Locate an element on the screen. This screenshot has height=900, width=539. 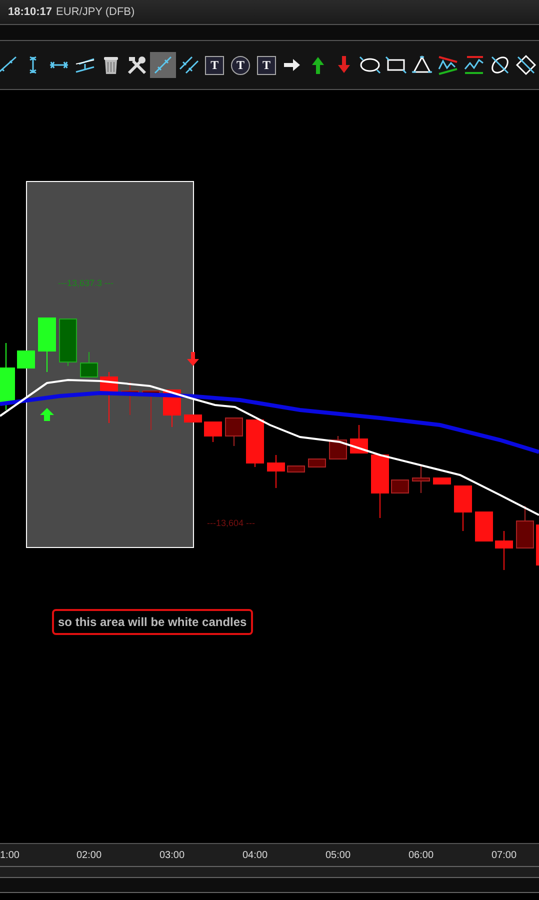
levels-icon is located at coordinates (474, 65).